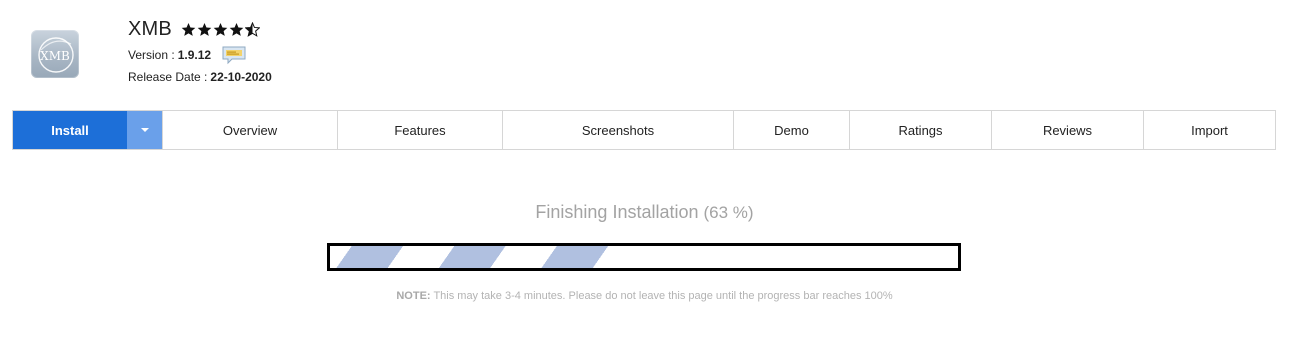 The width and height of the screenshot is (1289, 351). I want to click on app-logo-text: XMB, so click(55, 56).